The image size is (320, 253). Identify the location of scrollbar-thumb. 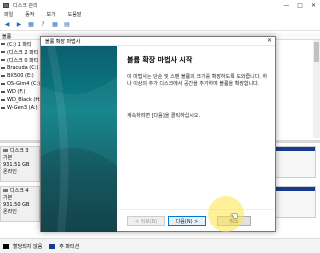
(316, 52).